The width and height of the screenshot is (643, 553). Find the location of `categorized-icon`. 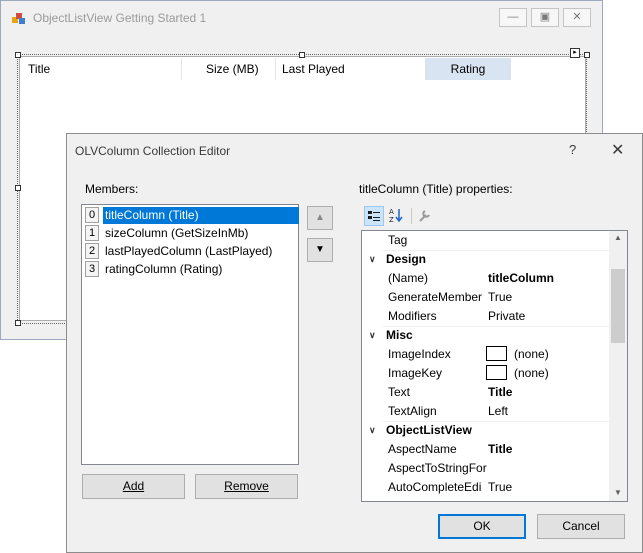

categorized-icon is located at coordinates (374, 216).